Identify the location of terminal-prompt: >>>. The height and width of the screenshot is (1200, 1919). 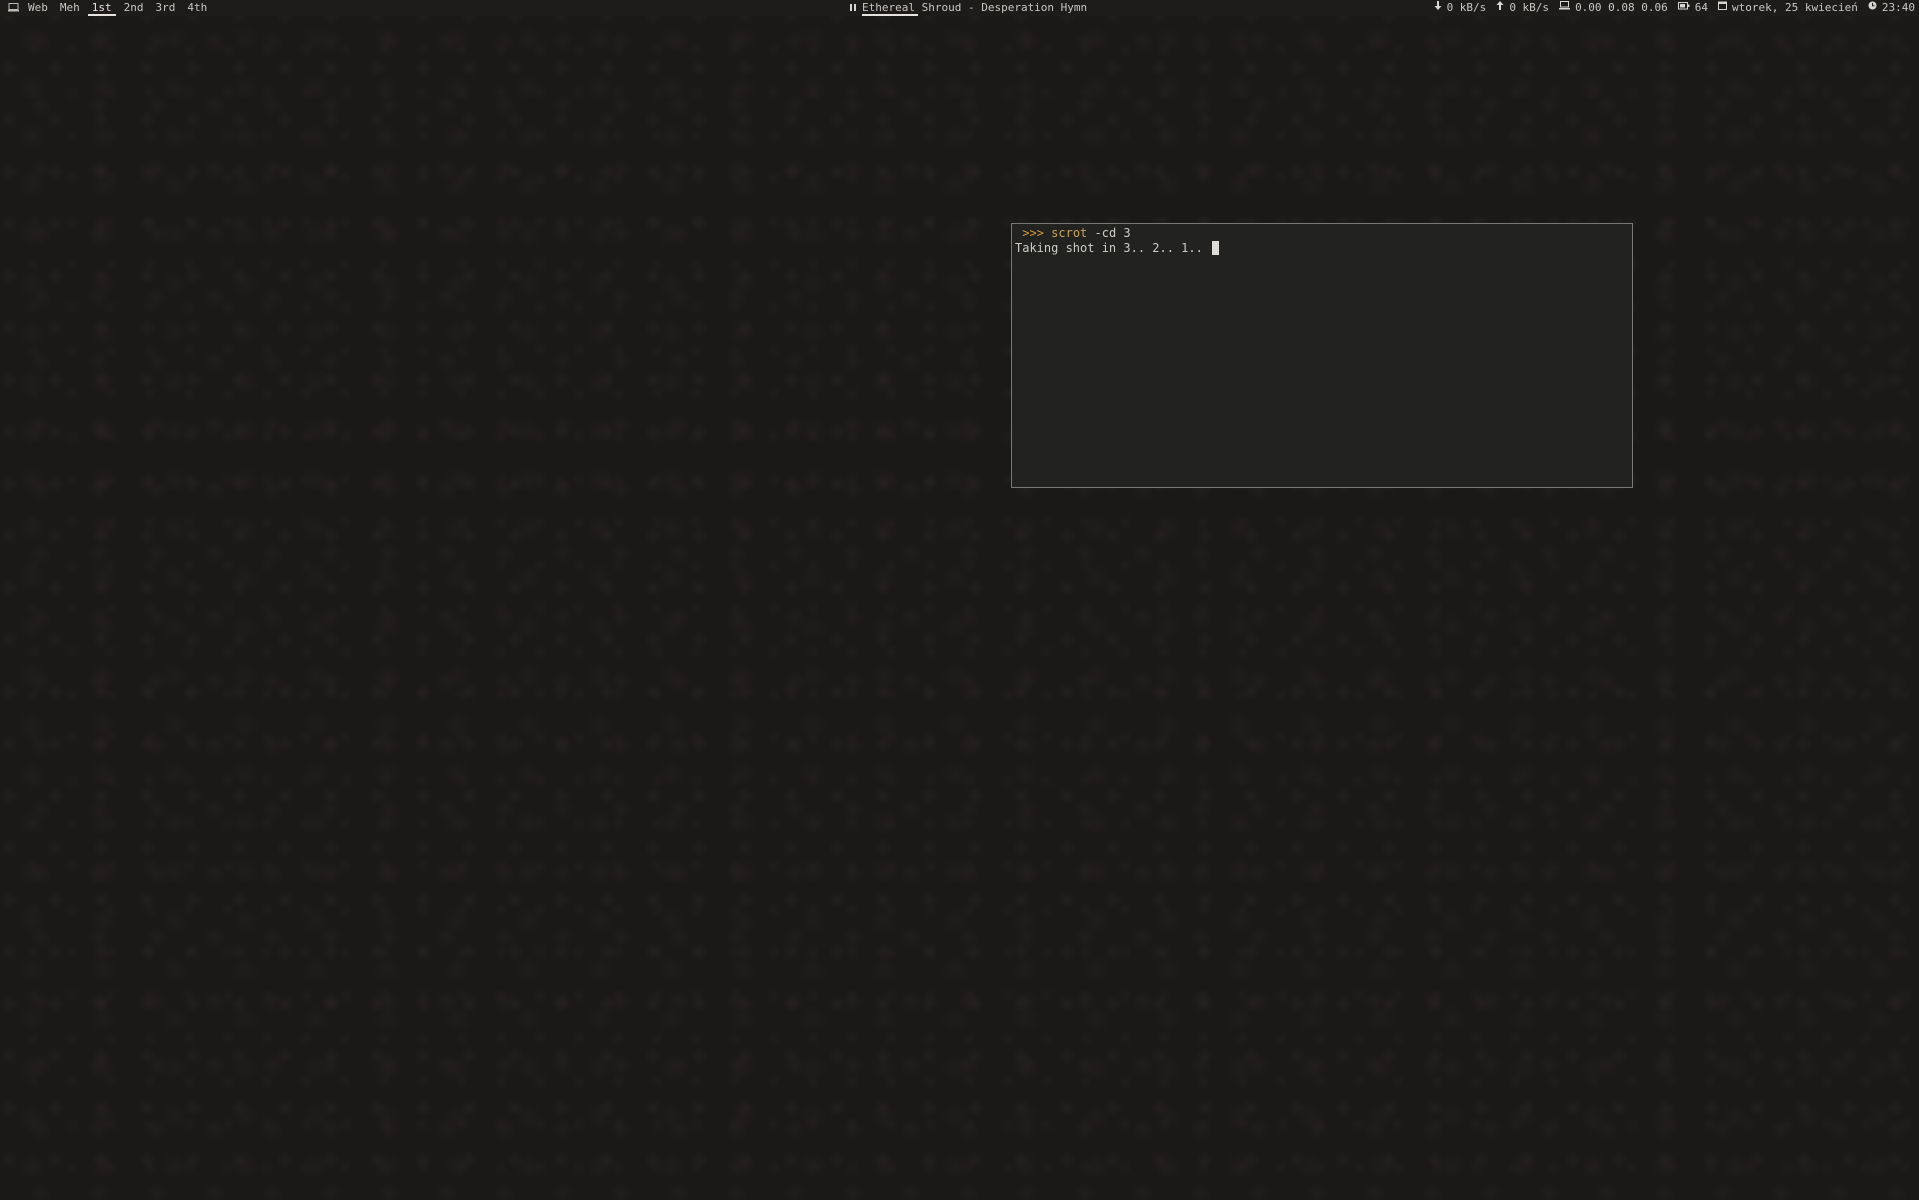
(1033, 233).